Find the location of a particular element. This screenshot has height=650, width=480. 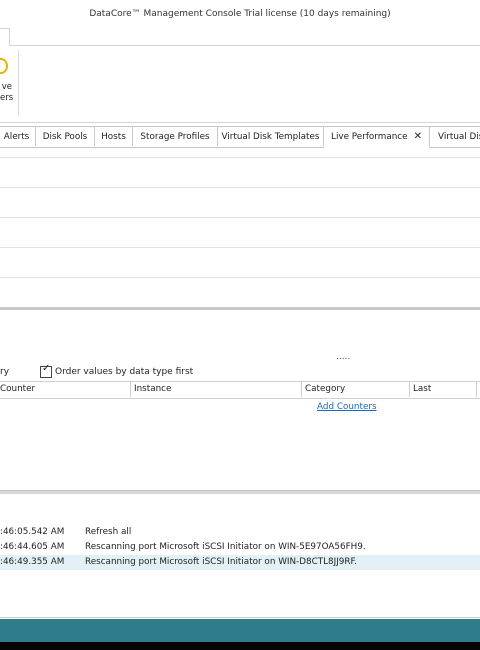

ribbon-panel is located at coordinates (240, 84).